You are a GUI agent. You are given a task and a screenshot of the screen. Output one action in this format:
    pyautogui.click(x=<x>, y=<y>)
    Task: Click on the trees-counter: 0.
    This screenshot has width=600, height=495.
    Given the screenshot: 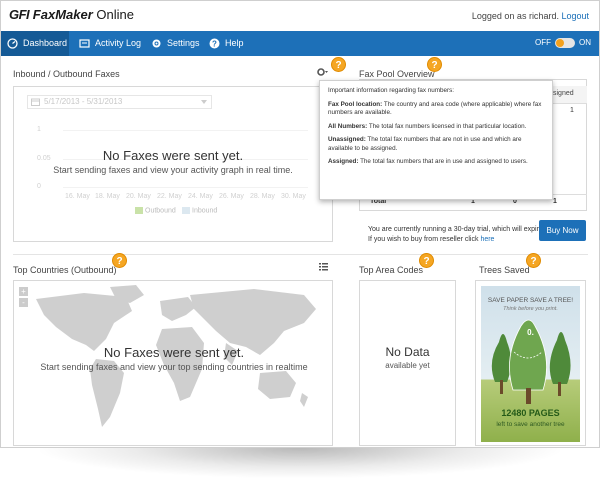 What is the action you would take?
    pyautogui.click(x=530, y=332)
    